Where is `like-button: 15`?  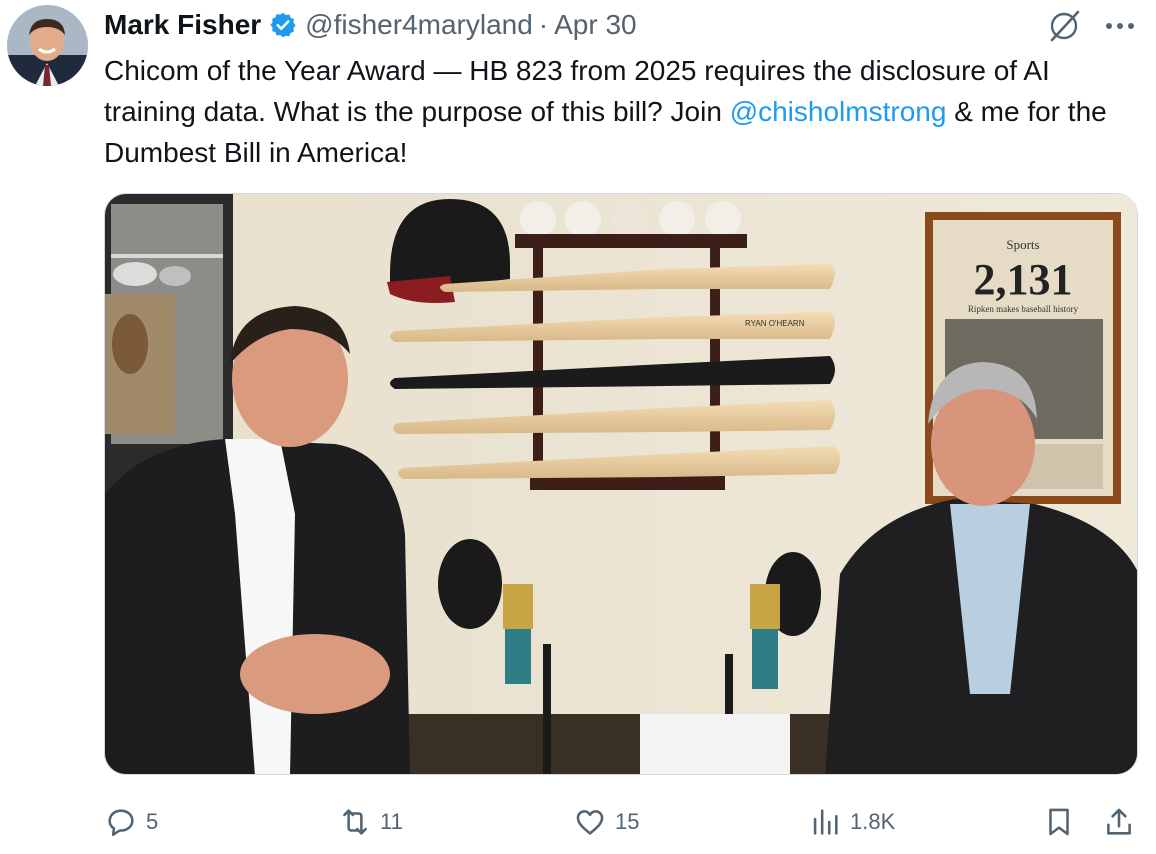 like-button: 15 is located at coordinates (606, 822).